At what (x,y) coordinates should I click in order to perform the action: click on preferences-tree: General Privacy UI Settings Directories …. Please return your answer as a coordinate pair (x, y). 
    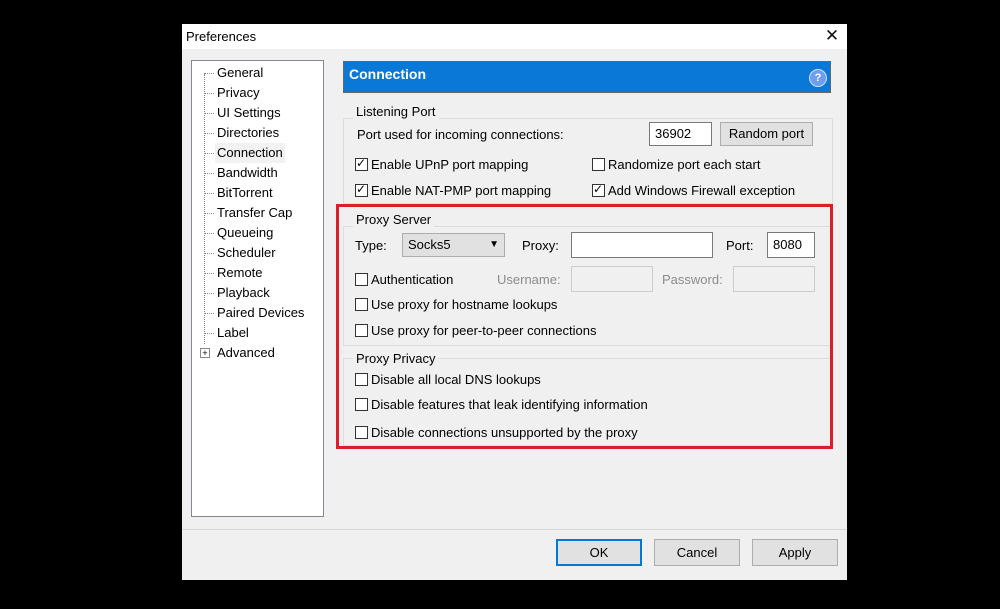
    Looking at the image, I should click on (257, 288).